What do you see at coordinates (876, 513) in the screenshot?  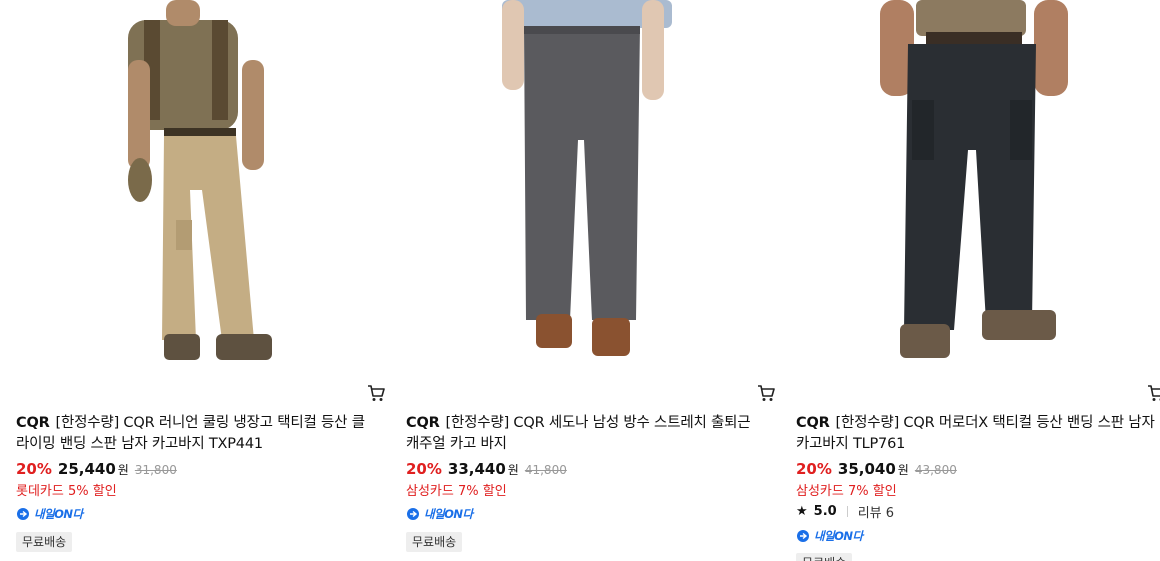 I see `review-count: 리뷰 6` at bounding box center [876, 513].